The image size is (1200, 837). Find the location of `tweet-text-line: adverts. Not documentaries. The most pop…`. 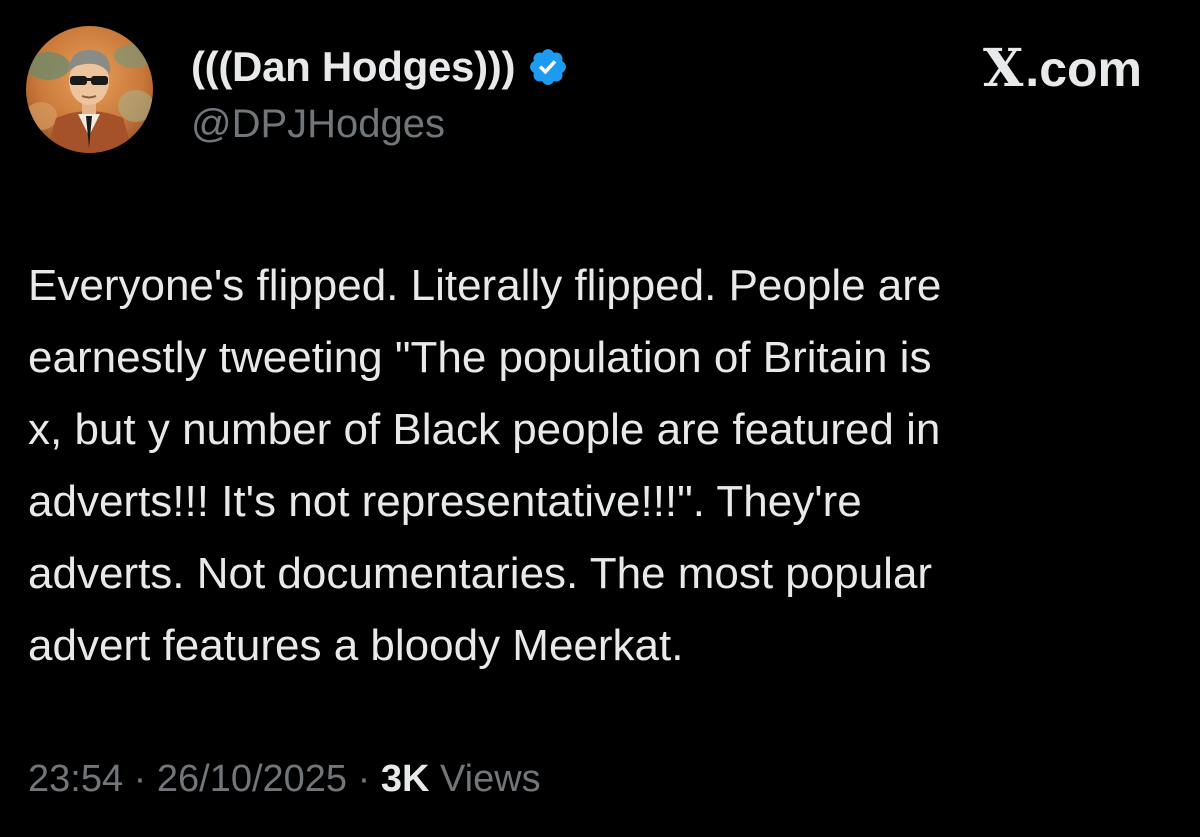

tweet-text-line: adverts. Not documentaries. The most pop… is located at coordinates (480, 573).